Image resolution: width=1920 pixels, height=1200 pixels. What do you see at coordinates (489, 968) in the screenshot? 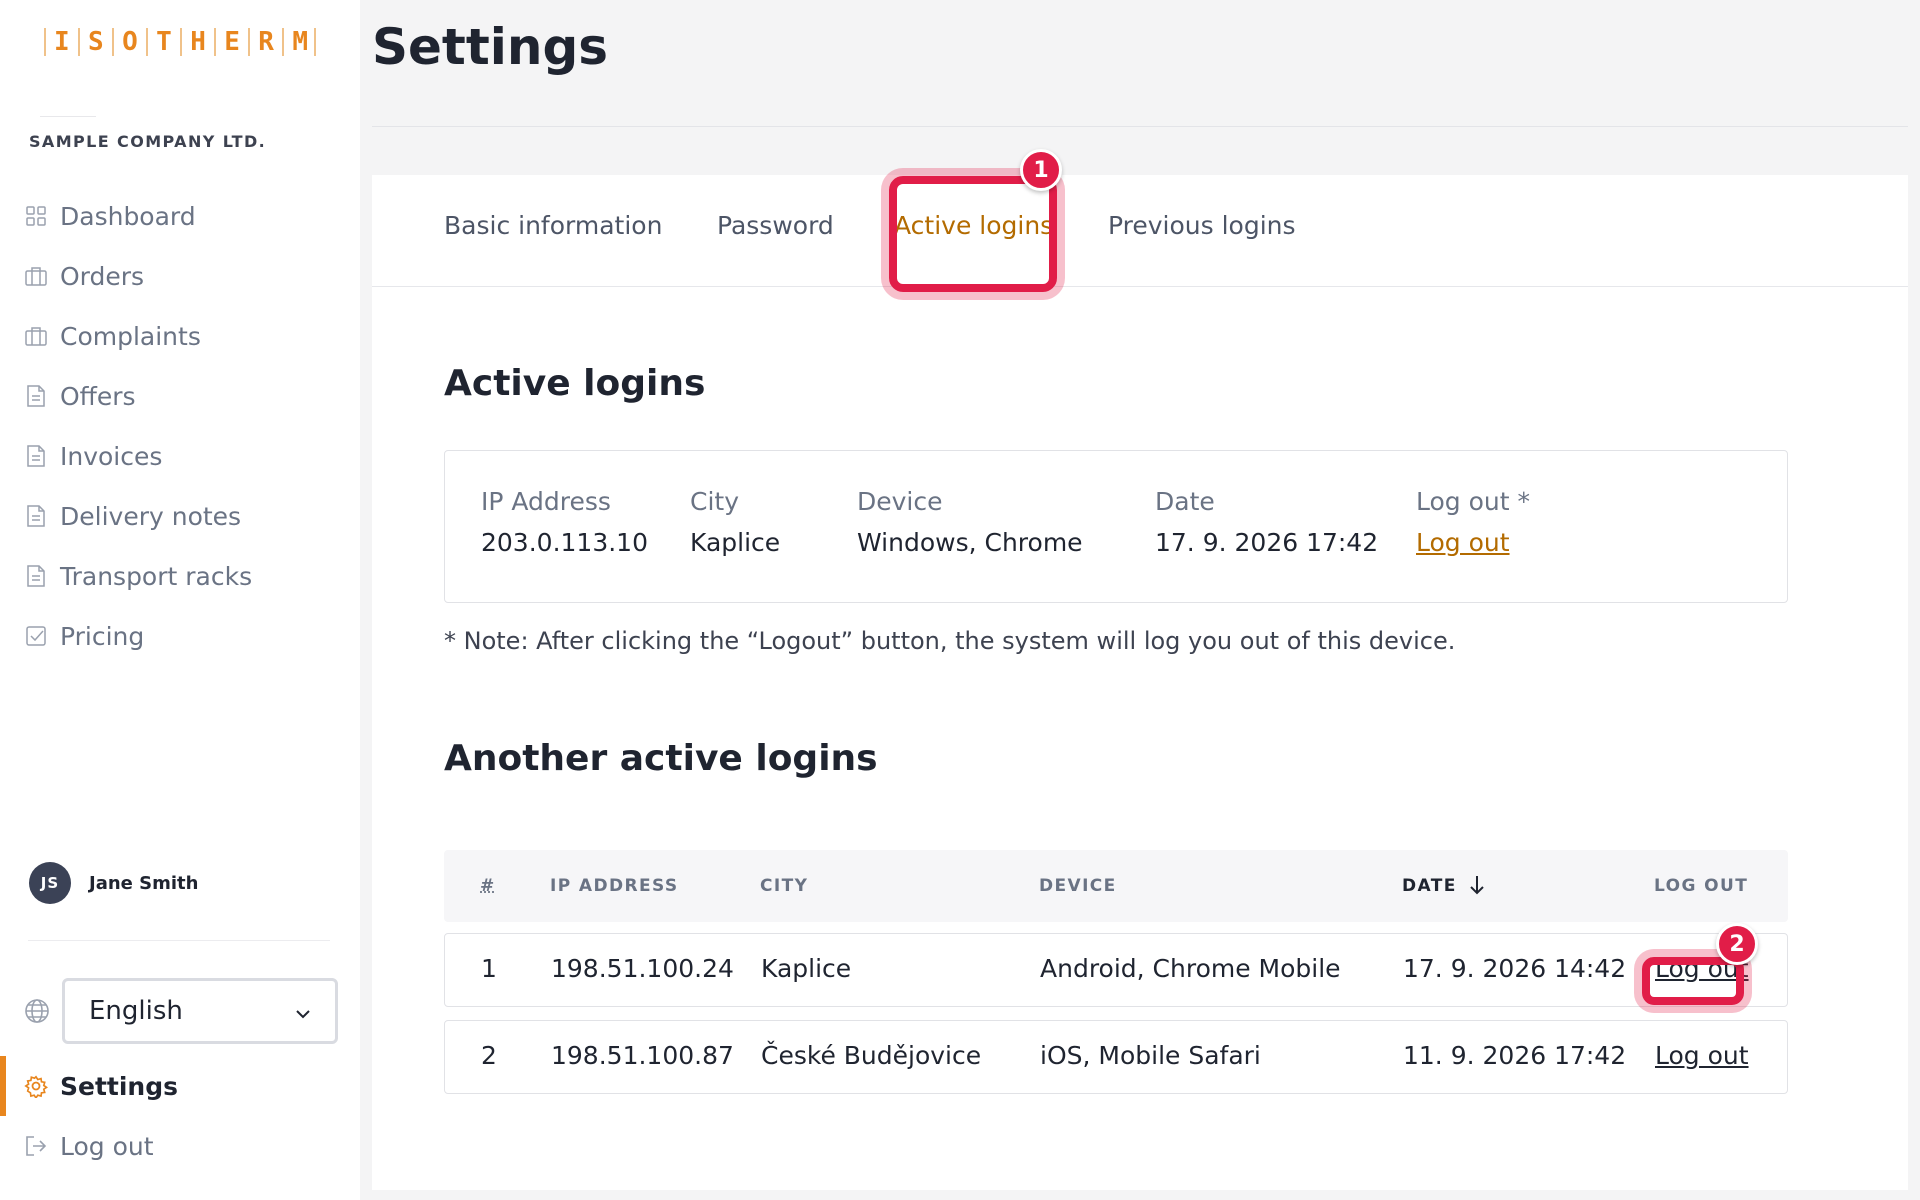
I see `row-number: 1` at bounding box center [489, 968].